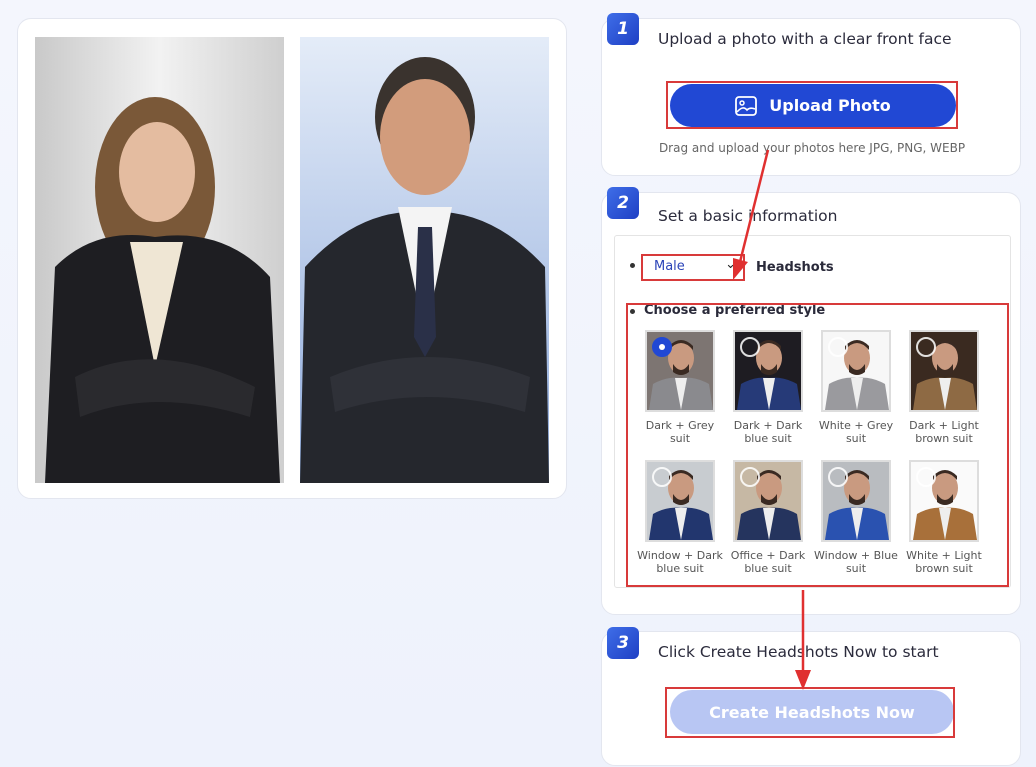 The image size is (1036, 767). Describe the element at coordinates (623, 29) in the screenshot. I see `step1-badge: 1` at that location.